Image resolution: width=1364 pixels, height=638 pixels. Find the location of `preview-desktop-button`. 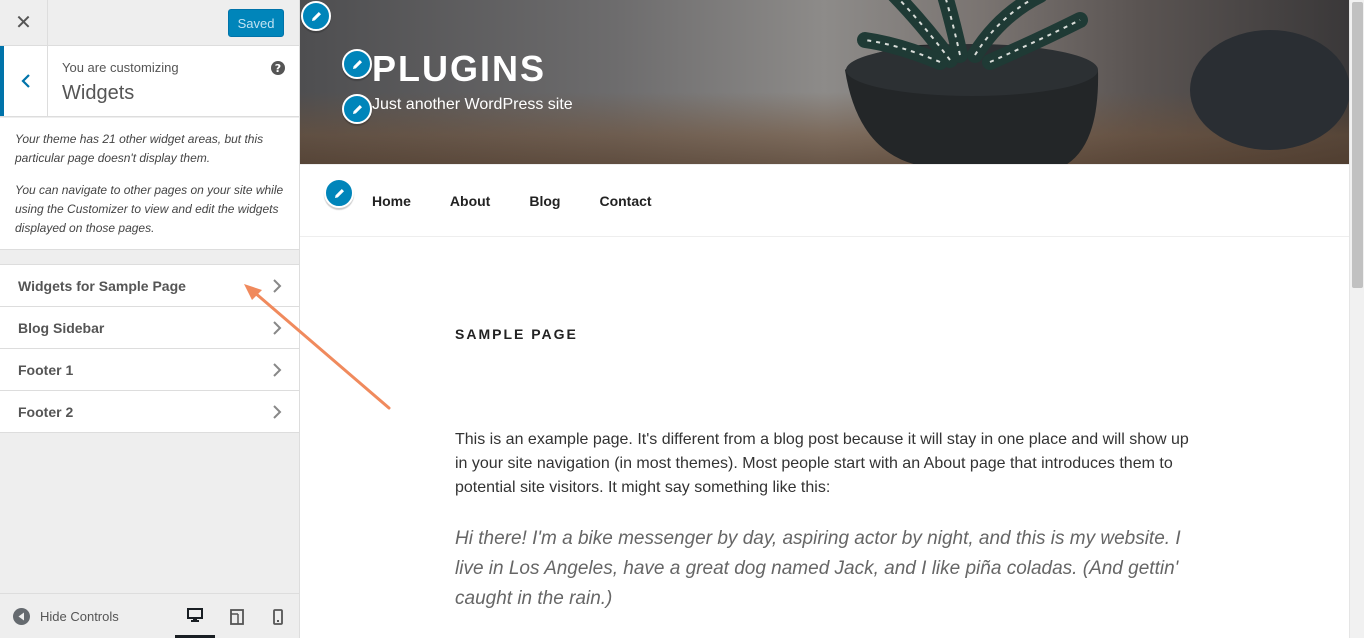

preview-desktop-button is located at coordinates (195, 616).